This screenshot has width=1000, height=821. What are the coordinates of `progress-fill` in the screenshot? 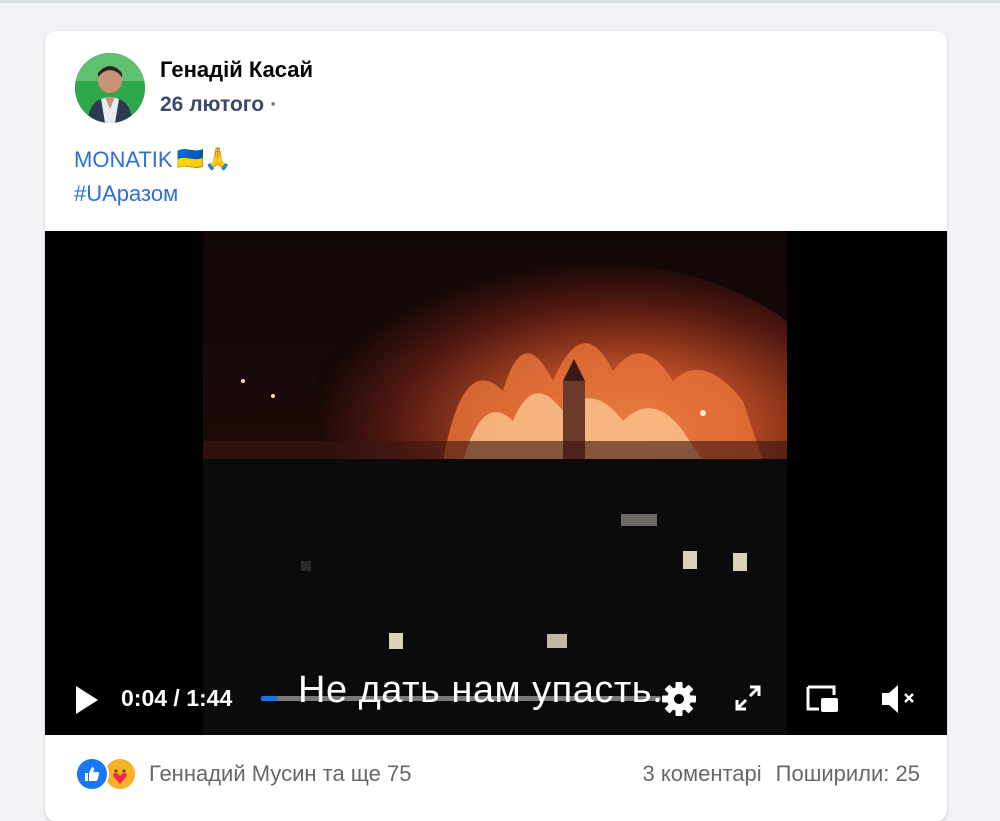 It's located at (269, 698).